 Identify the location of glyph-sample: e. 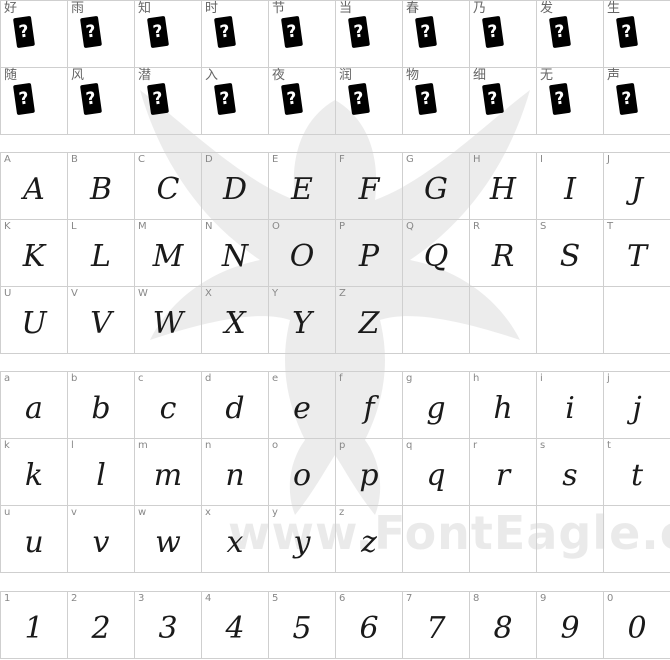
(302, 408).